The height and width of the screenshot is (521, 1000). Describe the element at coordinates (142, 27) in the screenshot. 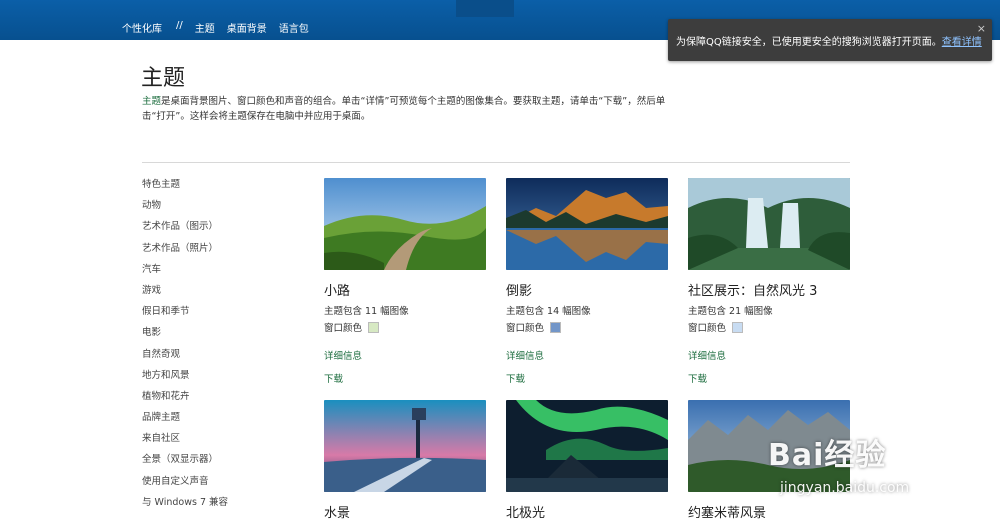

I see `nav-personalization-gallery: 个性化库` at that location.